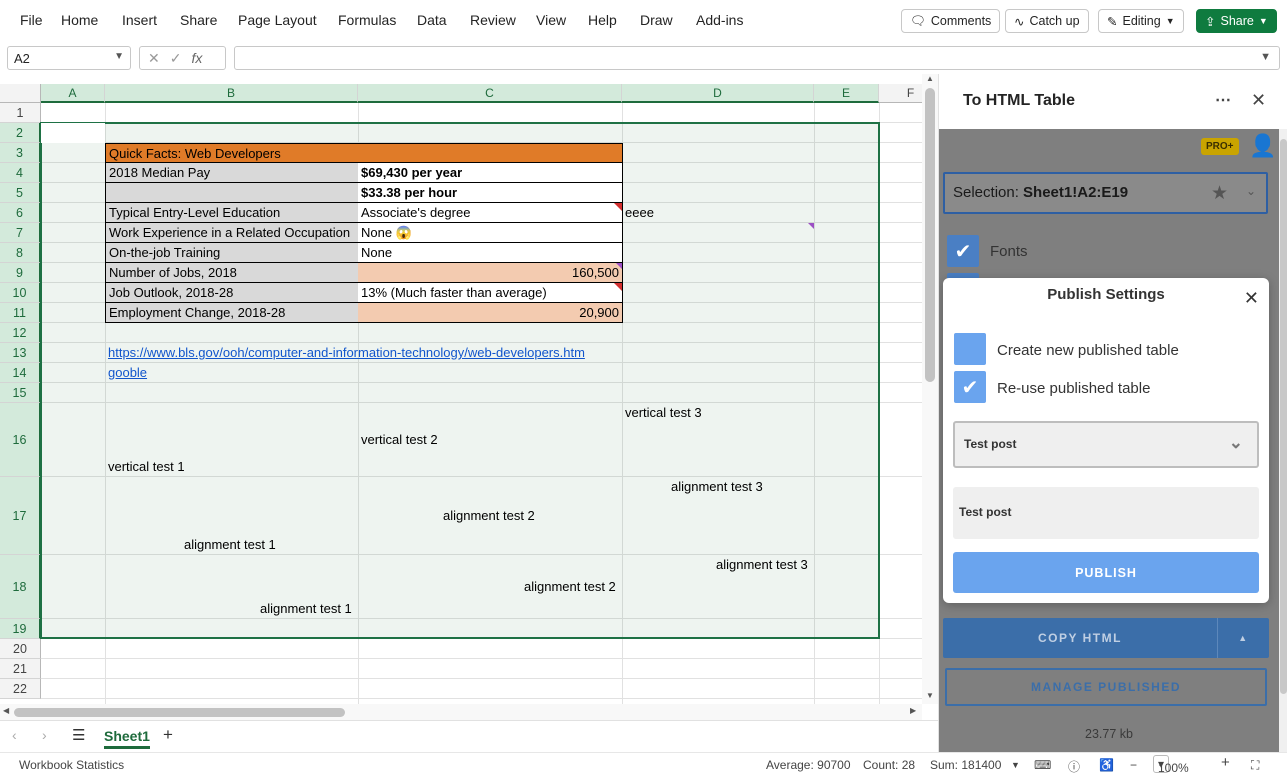  I want to click on row-header: 17, so click(20, 516).